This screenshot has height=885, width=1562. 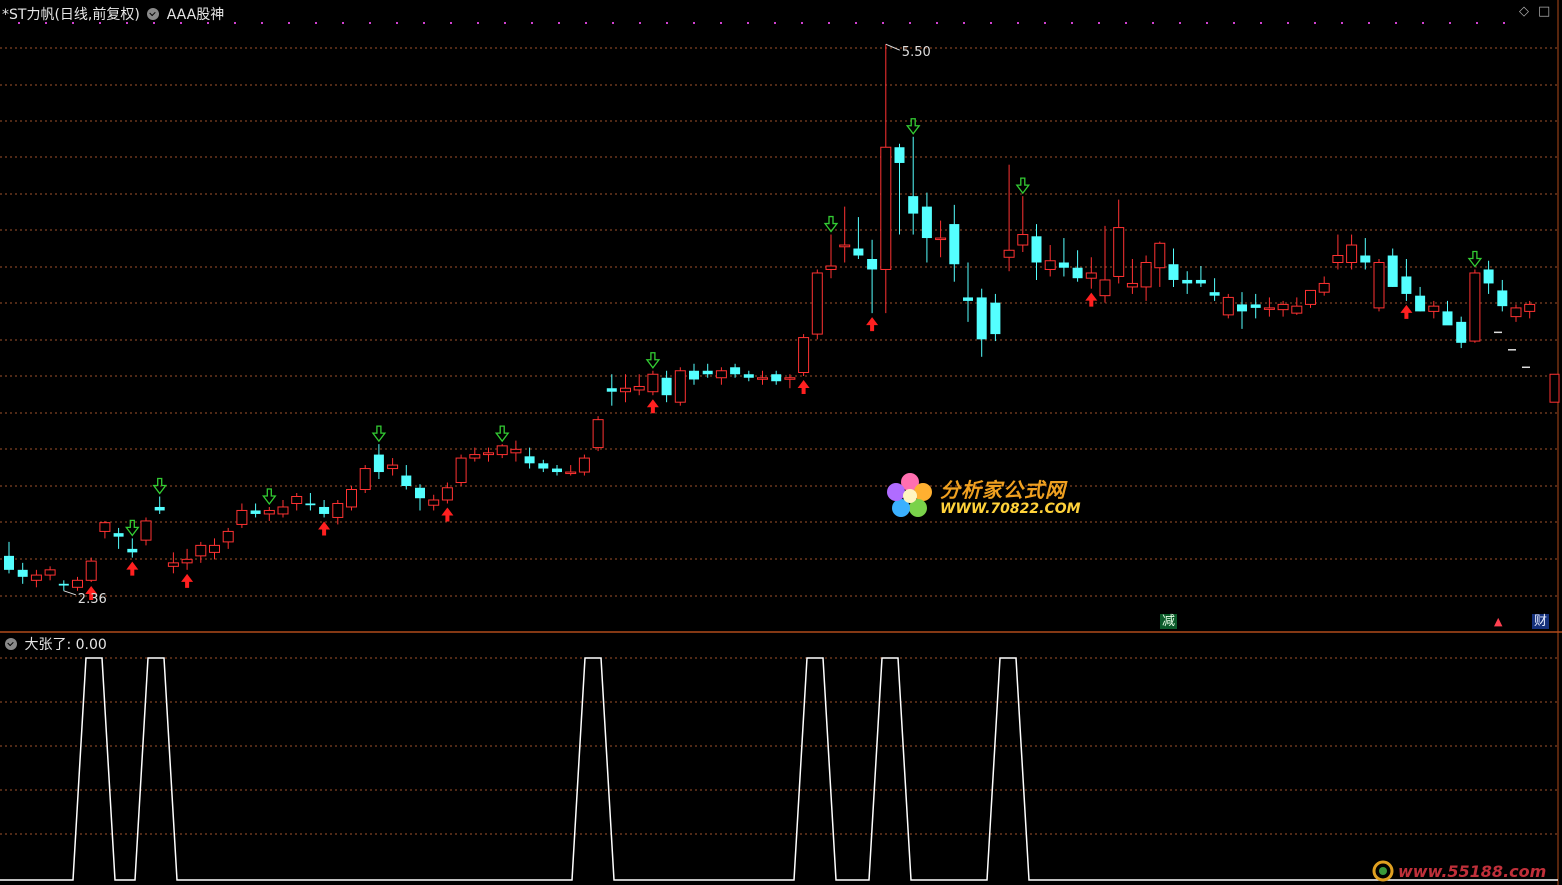 What do you see at coordinates (892, 47) in the screenshot?
I see `high-pointer` at bounding box center [892, 47].